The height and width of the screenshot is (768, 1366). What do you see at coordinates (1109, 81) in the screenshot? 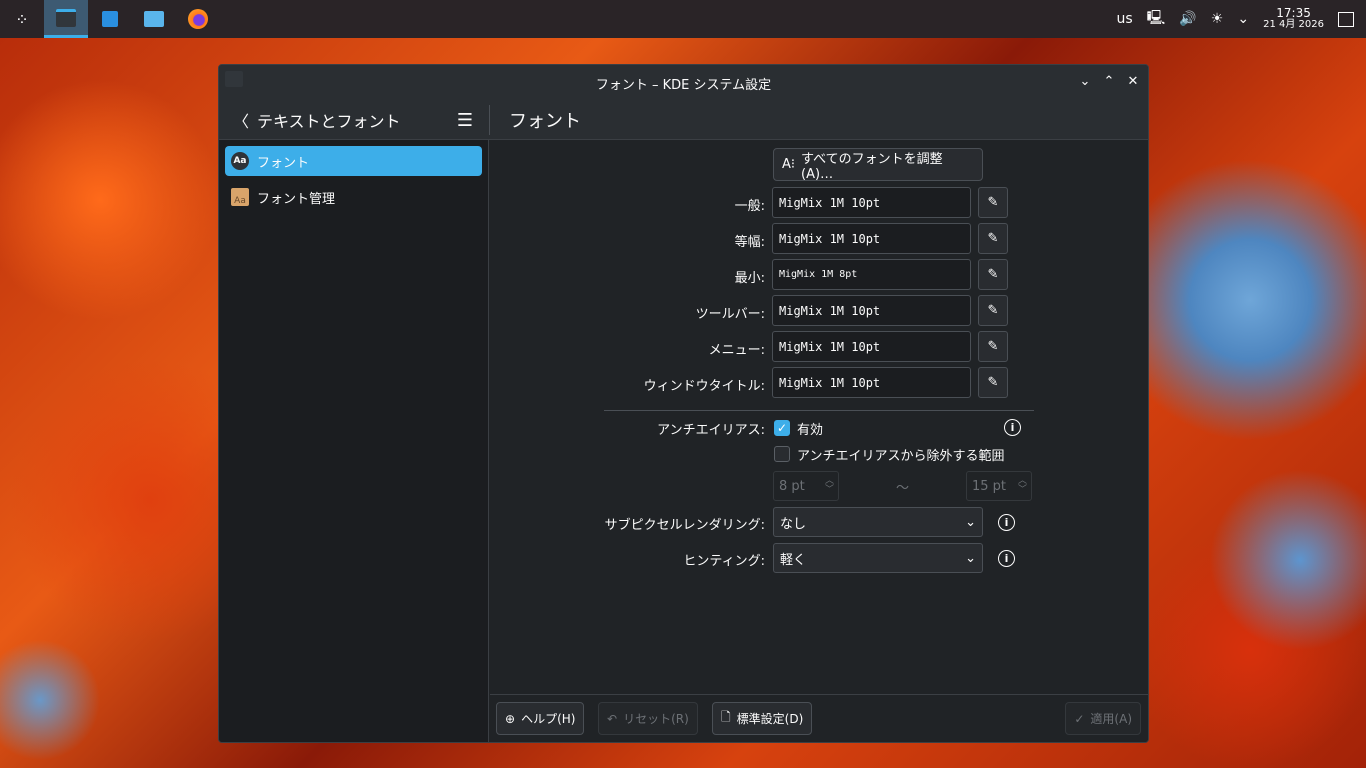
I see `maximize-icon: ⌃` at bounding box center [1109, 81].